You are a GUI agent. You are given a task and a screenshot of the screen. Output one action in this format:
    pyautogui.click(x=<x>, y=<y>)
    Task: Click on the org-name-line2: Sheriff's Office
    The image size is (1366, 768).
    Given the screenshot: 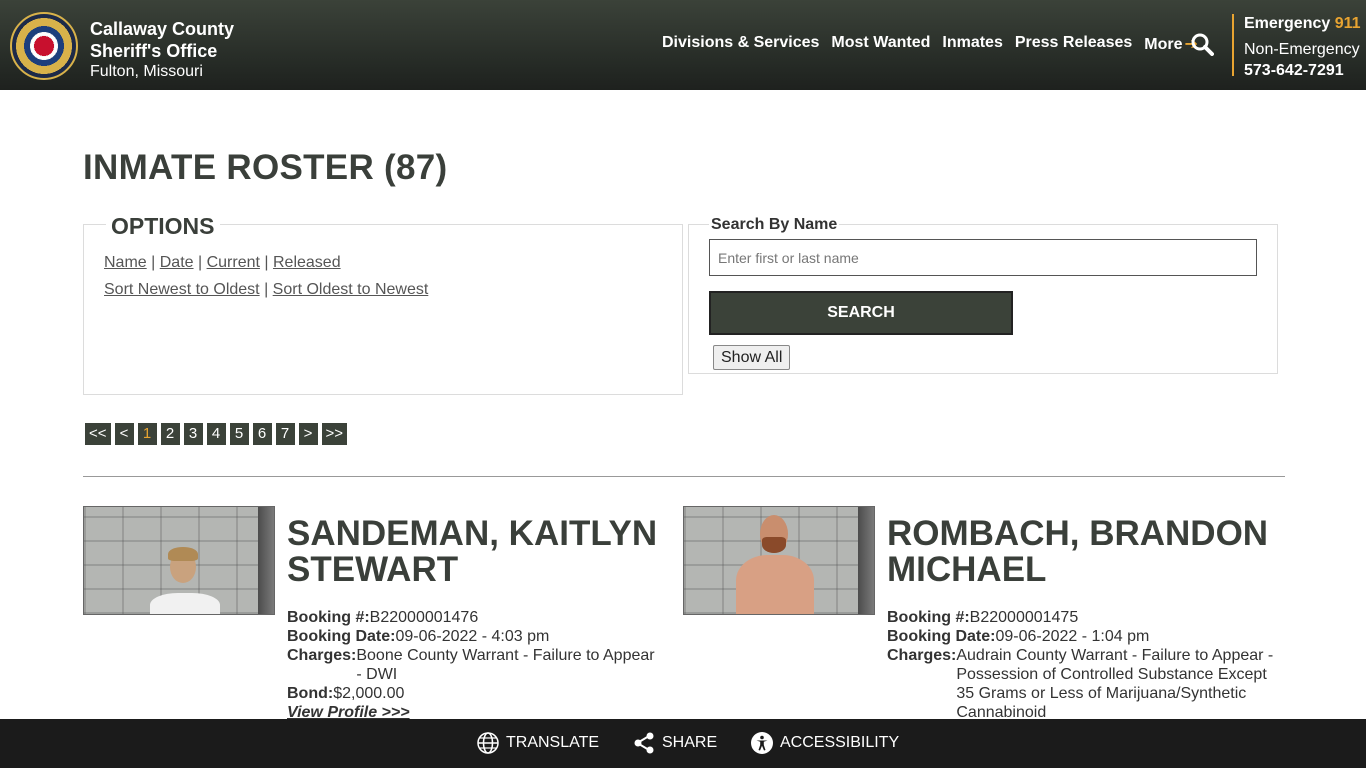 What is the action you would take?
    pyautogui.click(x=154, y=51)
    